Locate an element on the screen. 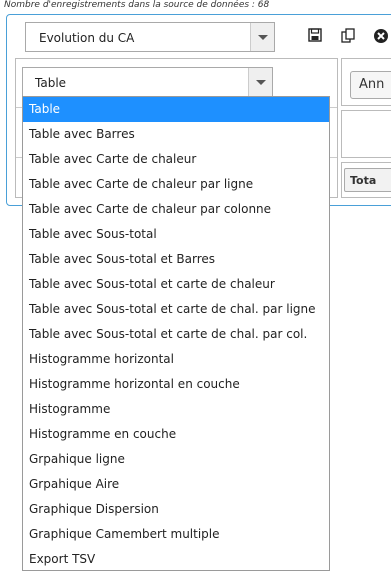 Image resolution: width=391 pixels, height=587 pixels. dropdown-option: Histogramme horizontal is located at coordinates (176, 359).